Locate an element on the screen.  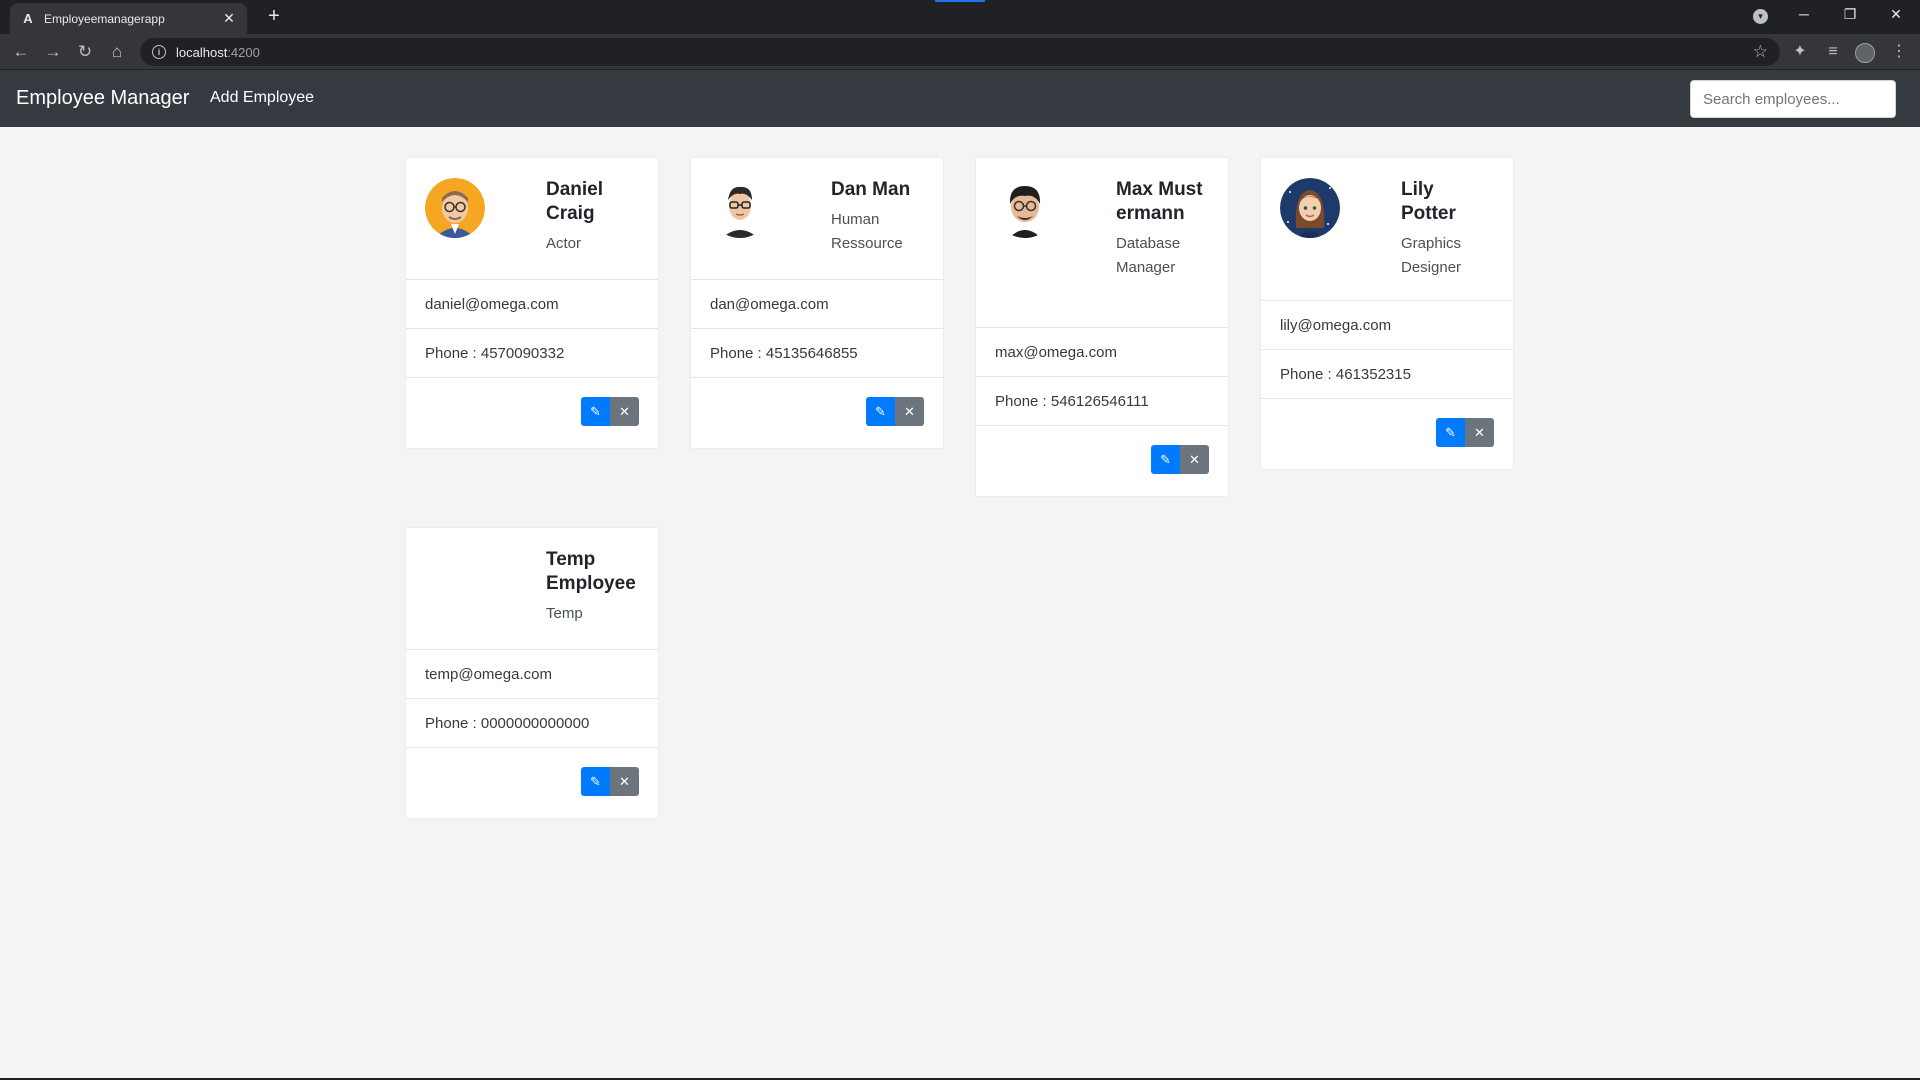
avatar-dan-icon is located at coordinates (740, 208).